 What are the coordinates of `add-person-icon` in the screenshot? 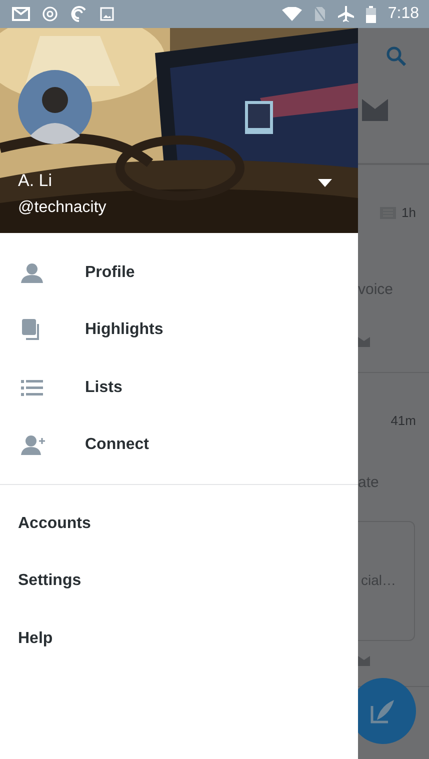 It's located at (33, 445).